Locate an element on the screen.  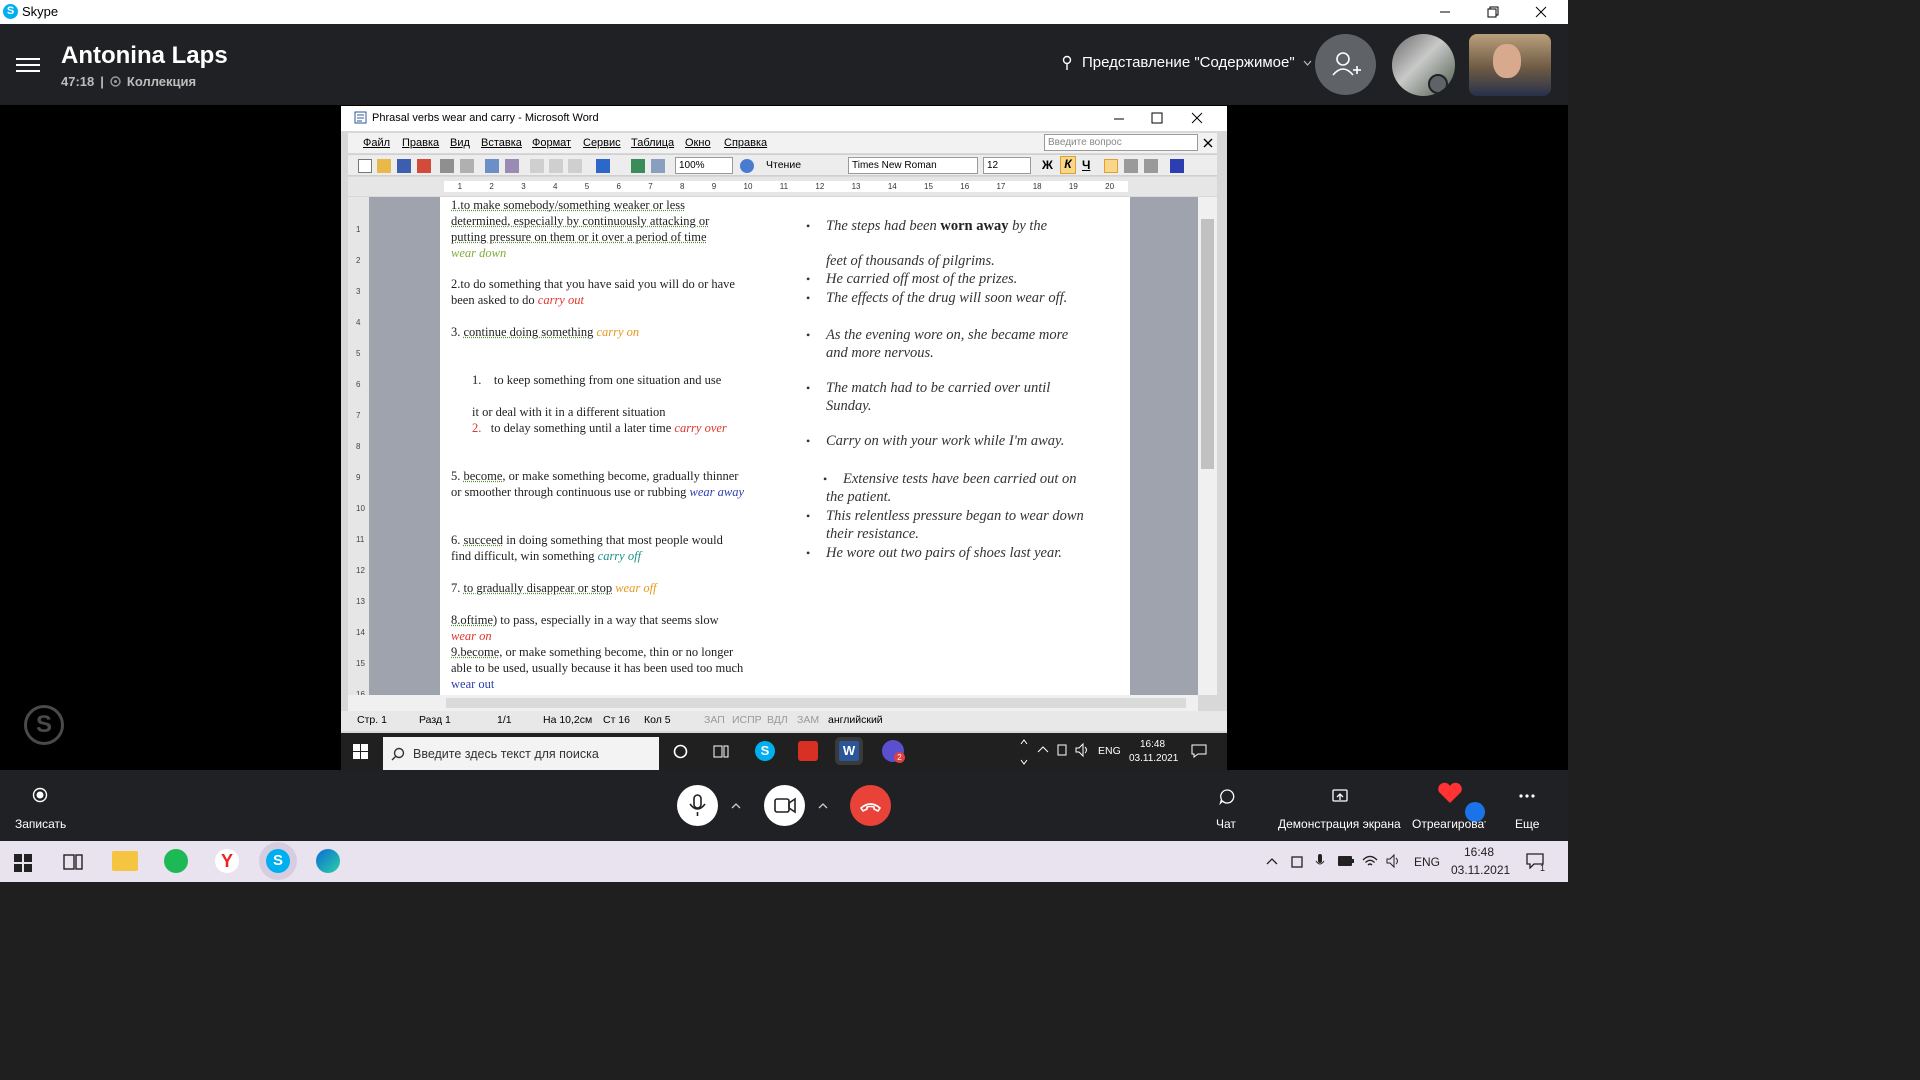
vertical-scrollbar is located at coordinates (1207, 446).